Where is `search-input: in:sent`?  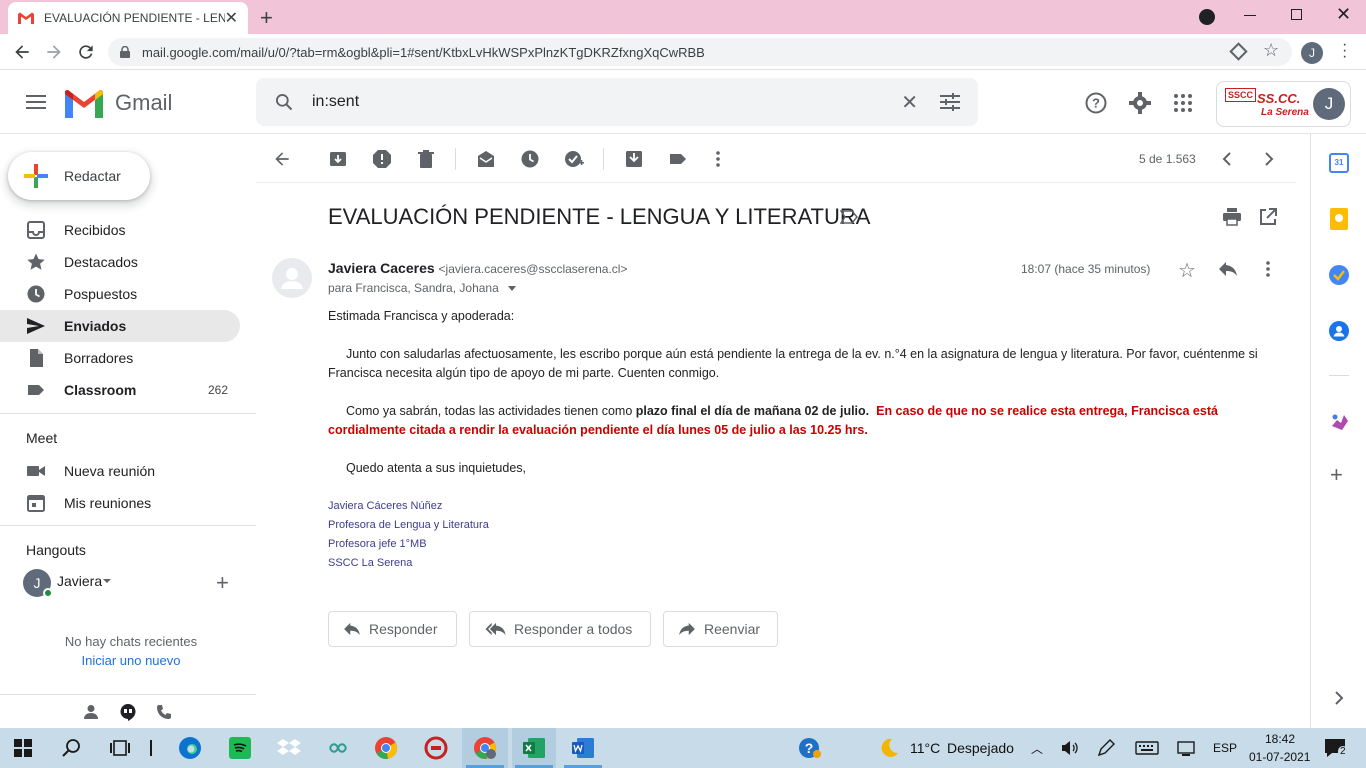
search-input: in:sent is located at coordinates (606, 102).